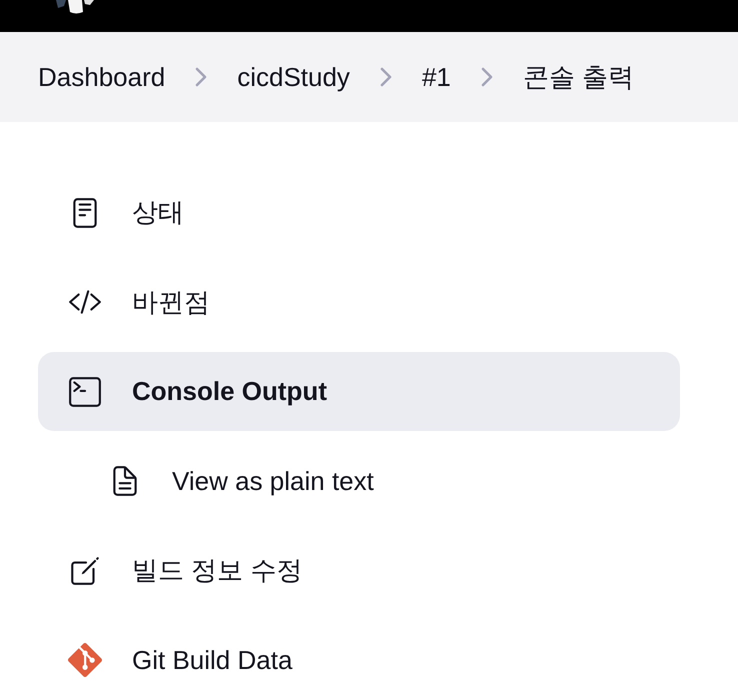  What do you see at coordinates (85, 391) in the screenshot?
I see `terminal-icon` at bounding box center [85, 391].